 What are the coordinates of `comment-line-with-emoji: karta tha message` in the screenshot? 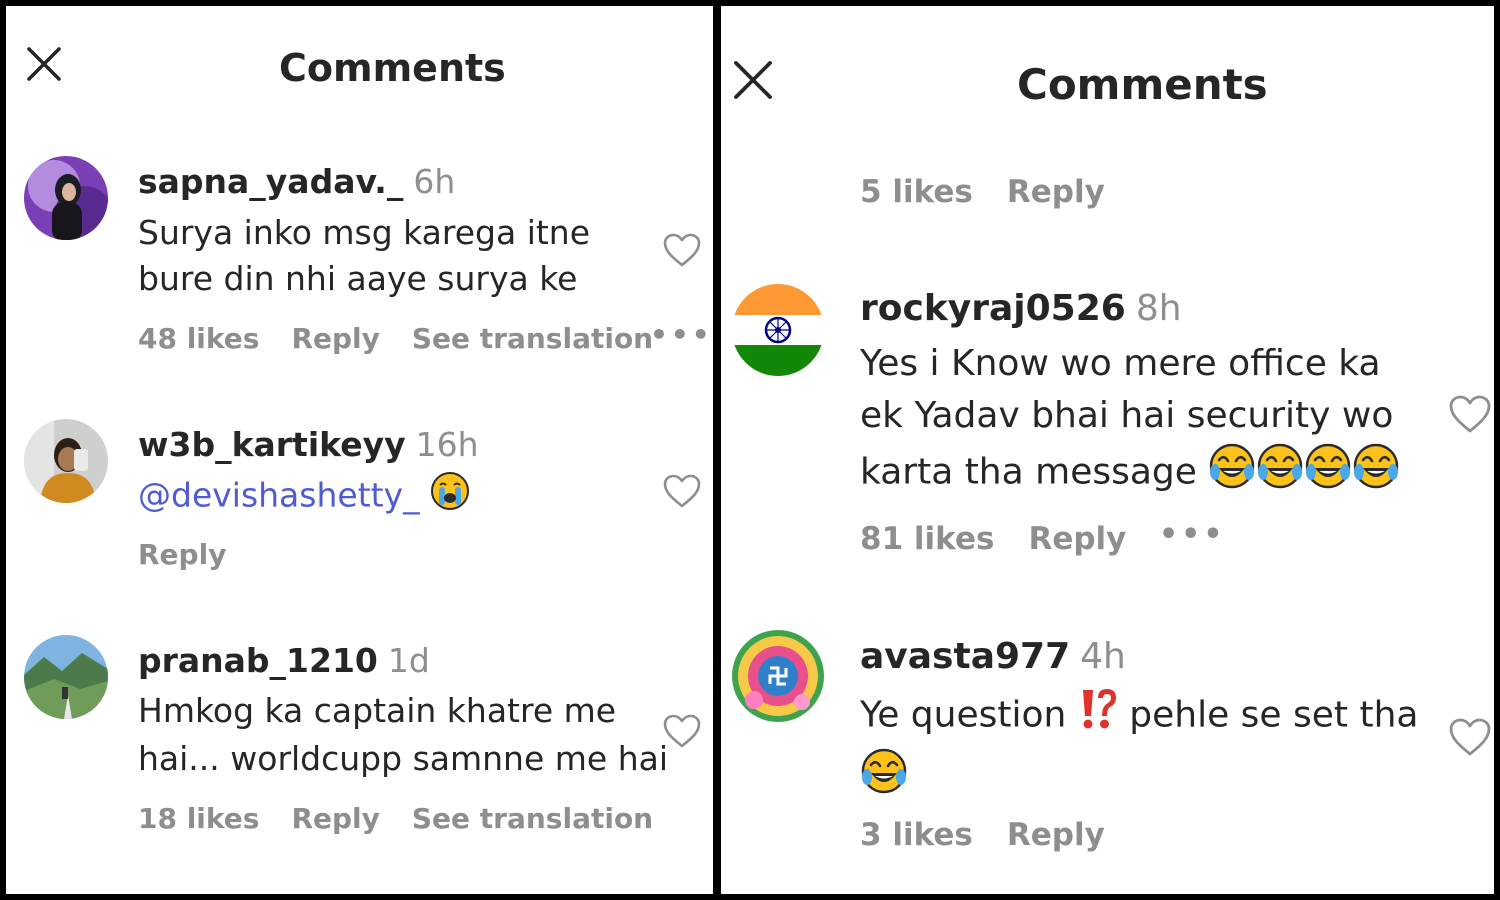 It's located at (1130, 473).